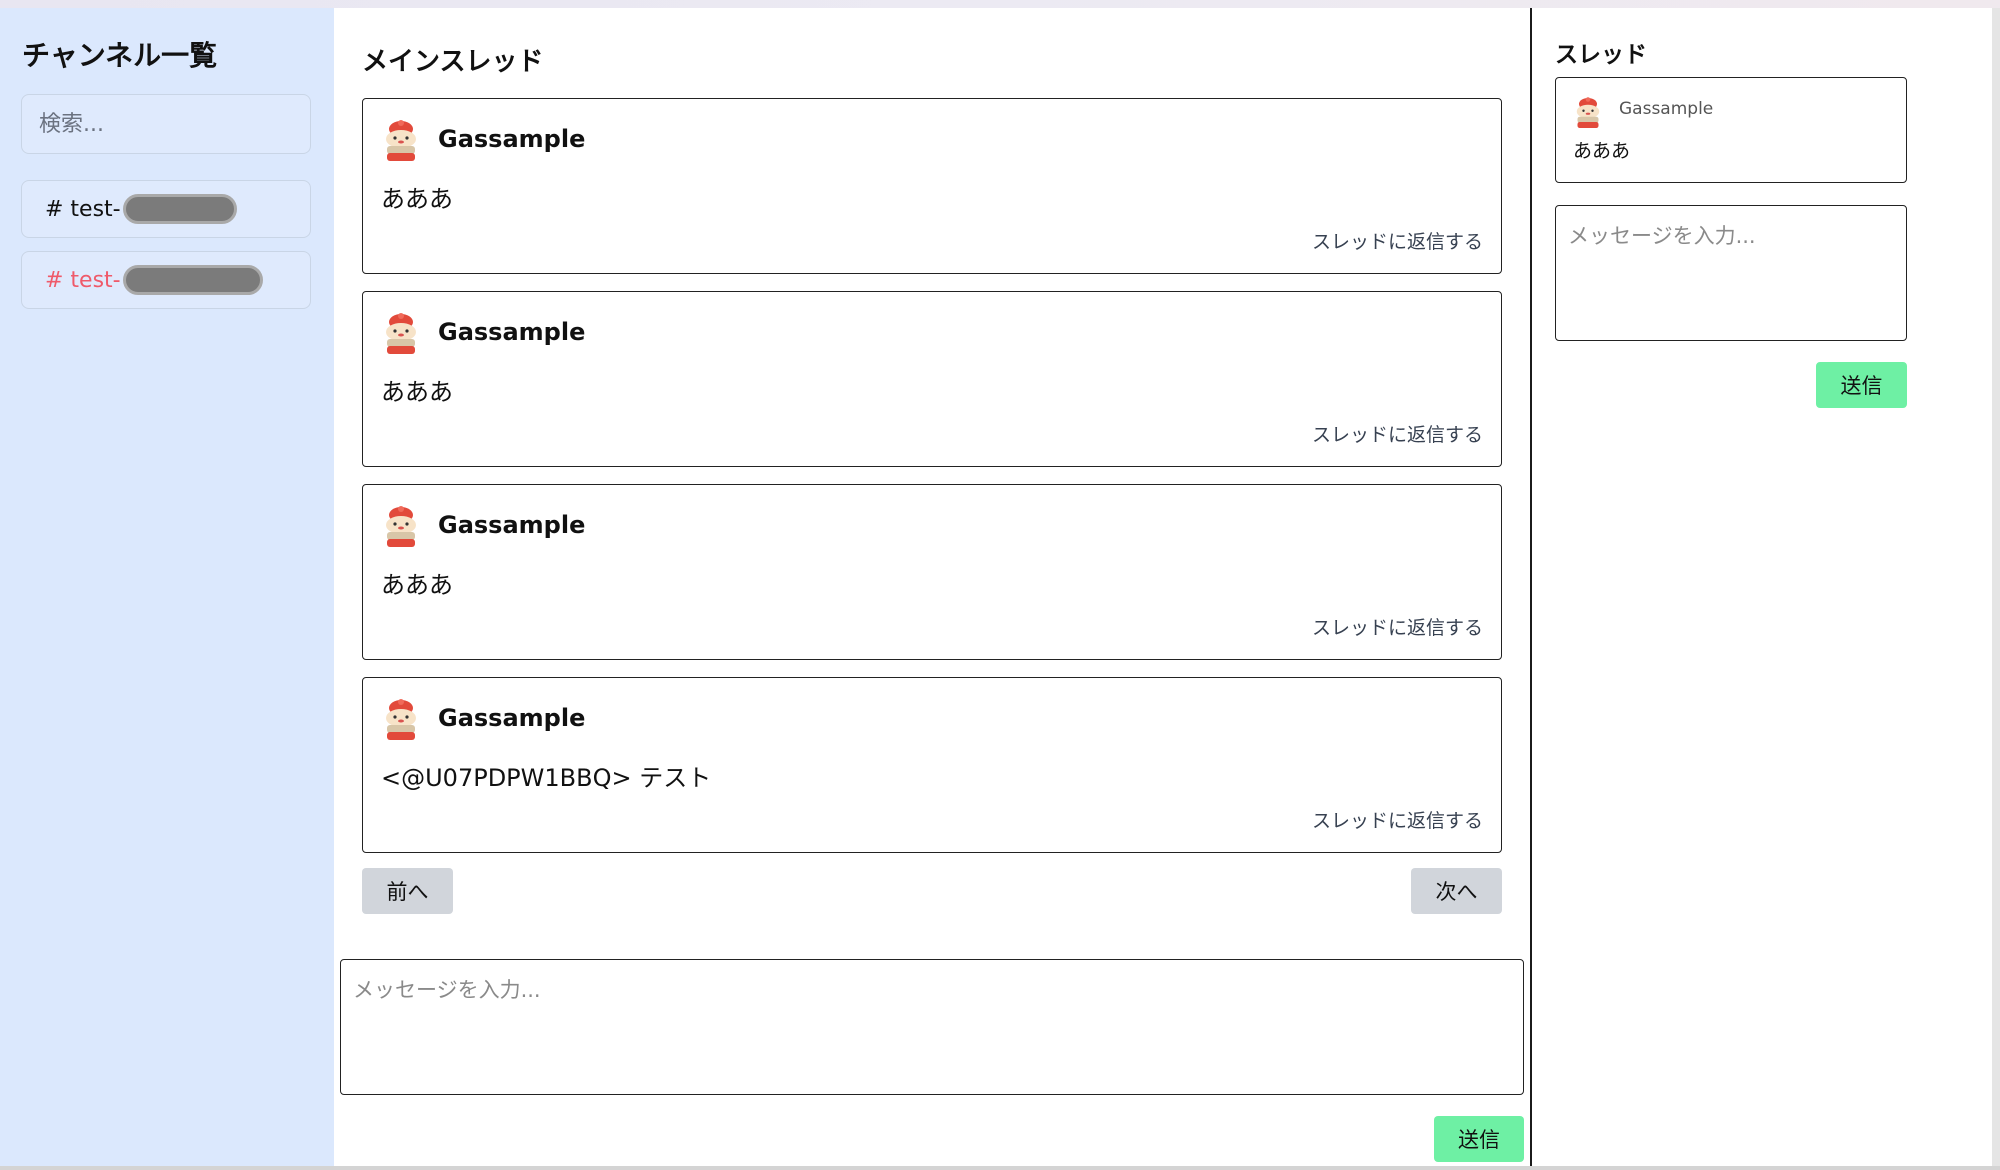 The image size is (2000, 1170). Describe the element at coordinates (1456, 891) in the screenshot. I see `next-page-button: 次へ` at that location.